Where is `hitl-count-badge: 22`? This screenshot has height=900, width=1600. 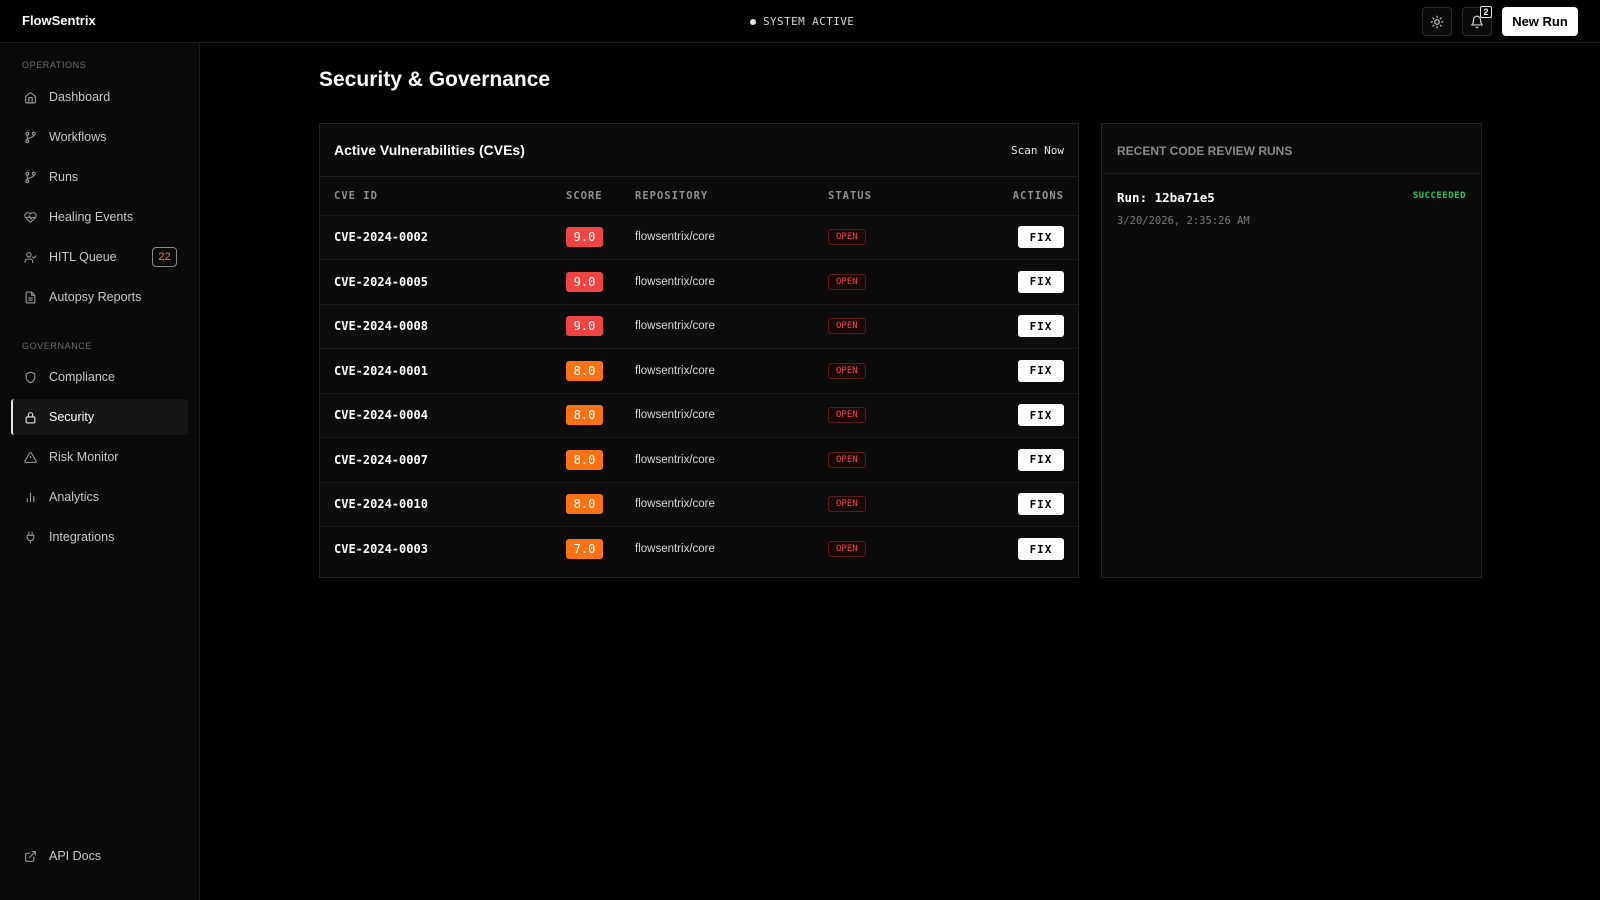
hitl-count-badge: 22 is located at coordinates (164, 257).